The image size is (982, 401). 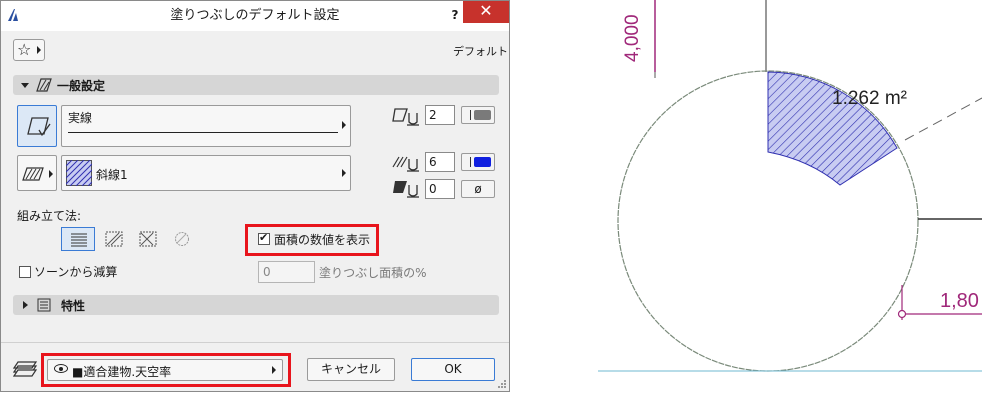 I want to click on ok-button: OK, so click(x=453, y=369).